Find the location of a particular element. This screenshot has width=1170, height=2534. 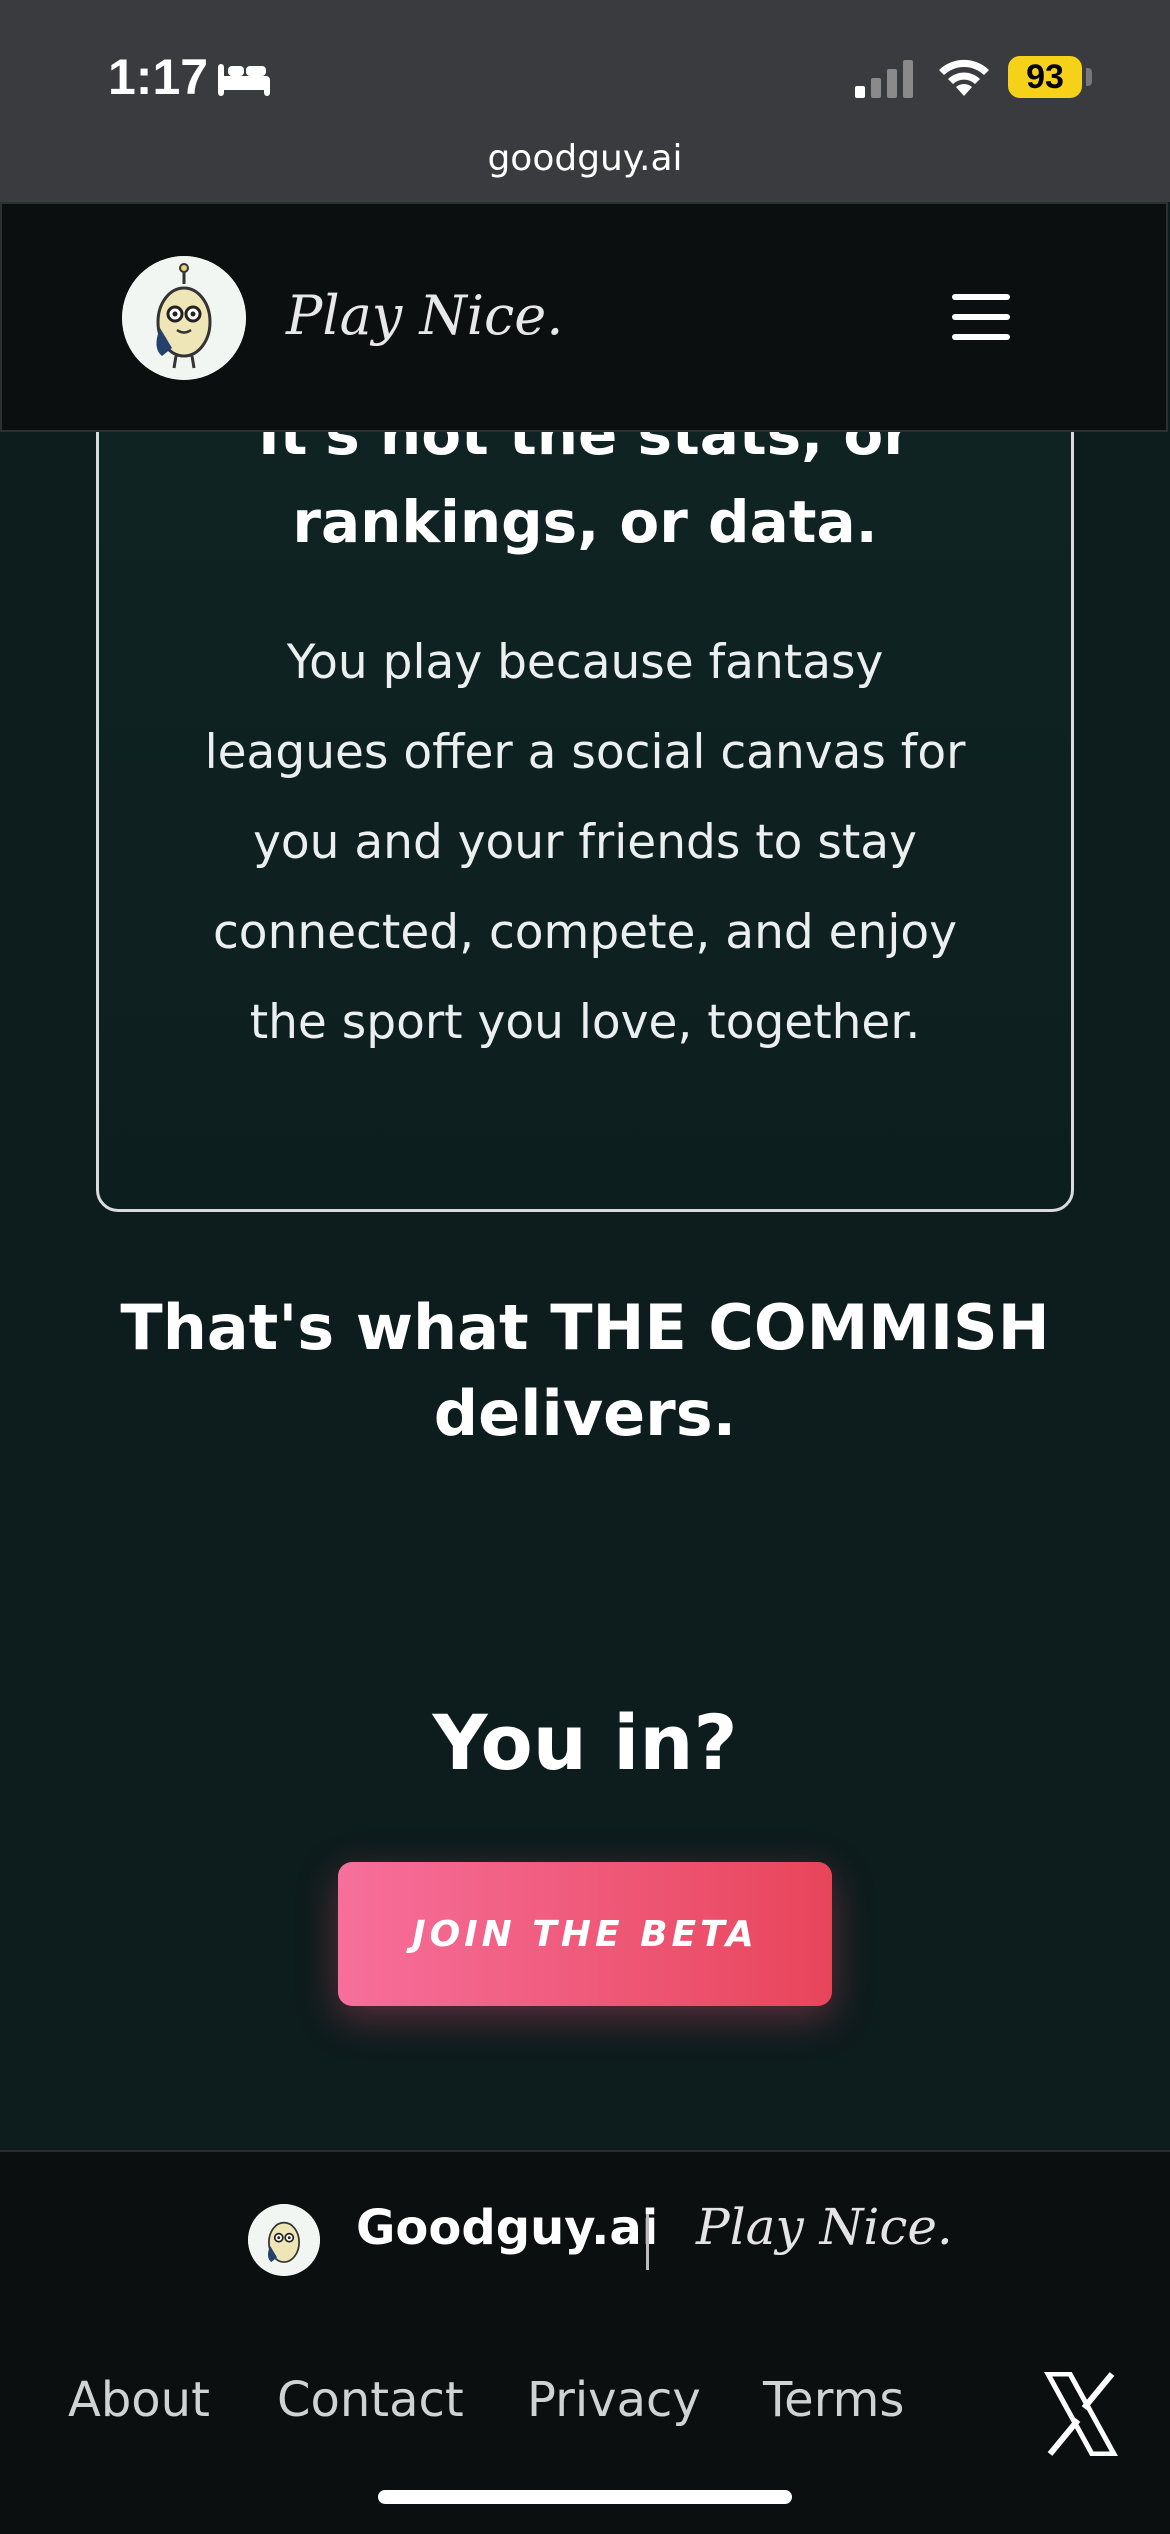

x-logo-icon is located at coordinates (1081, 2414).